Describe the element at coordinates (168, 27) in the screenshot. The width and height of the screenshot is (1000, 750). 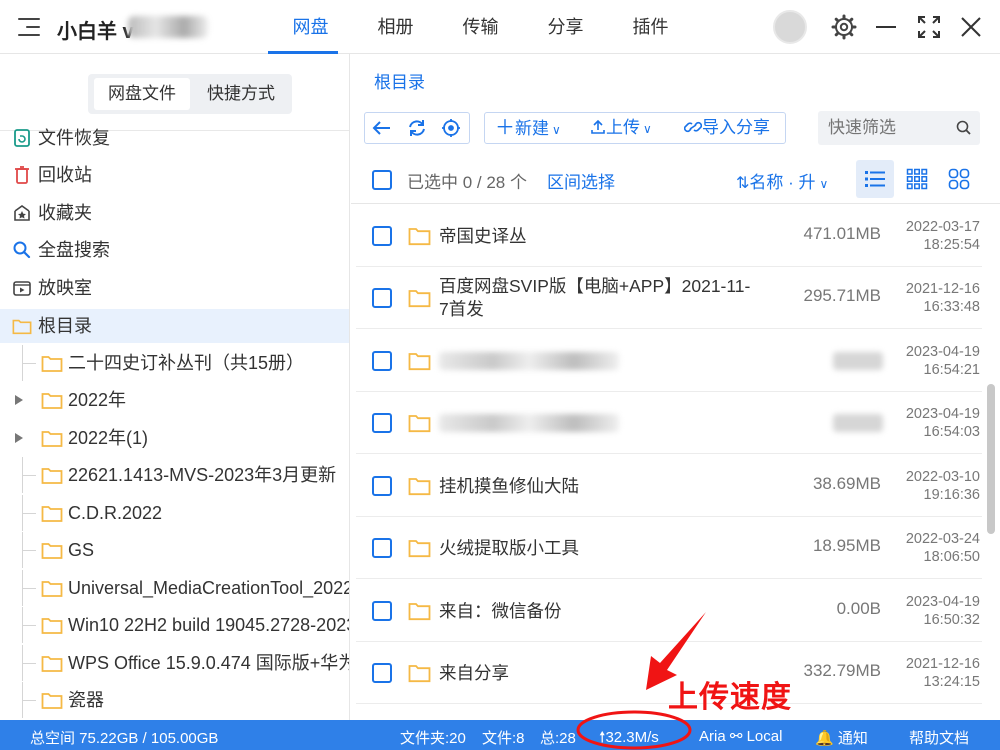
I see `redacted-version` at that location.